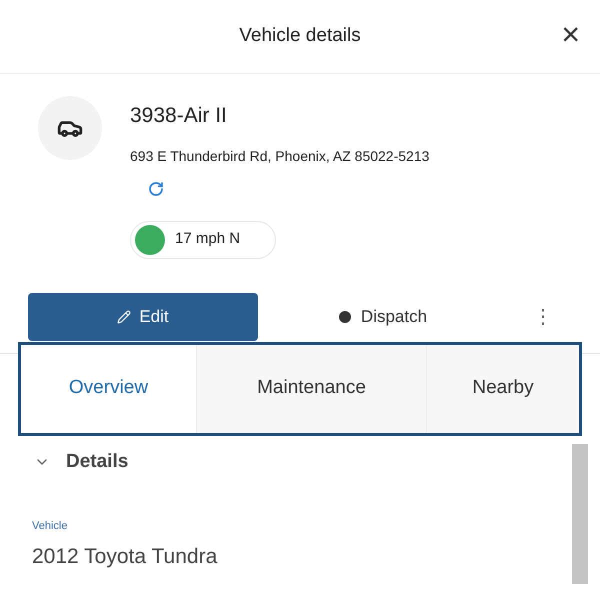 The width and height of the screenshot is (600, 597). I want to click on tab: Overview, so click(108, 388).